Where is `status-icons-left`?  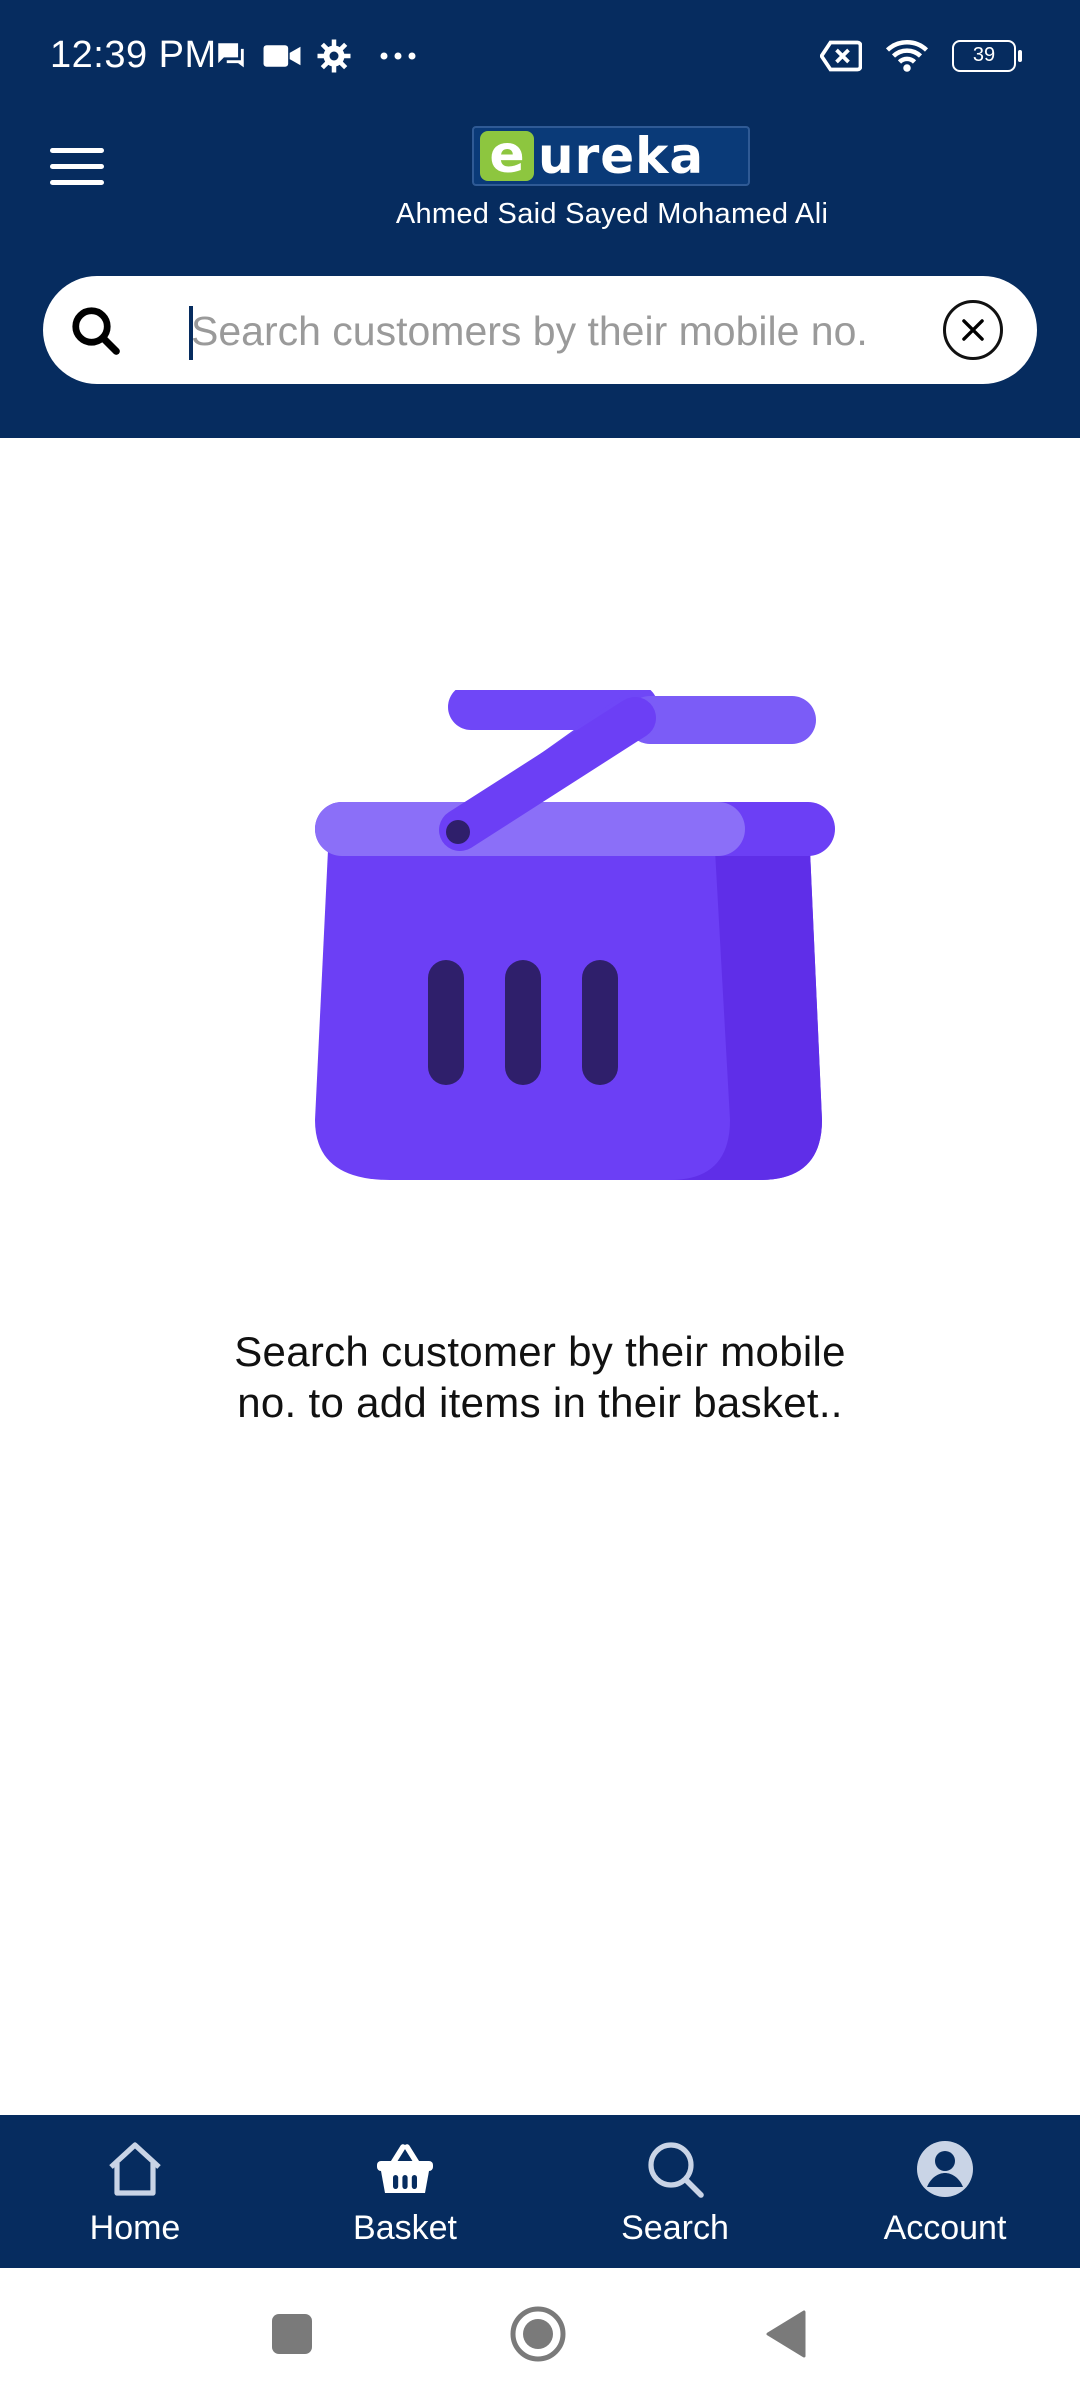
status-icons-left is located at coordinates (317, 56).